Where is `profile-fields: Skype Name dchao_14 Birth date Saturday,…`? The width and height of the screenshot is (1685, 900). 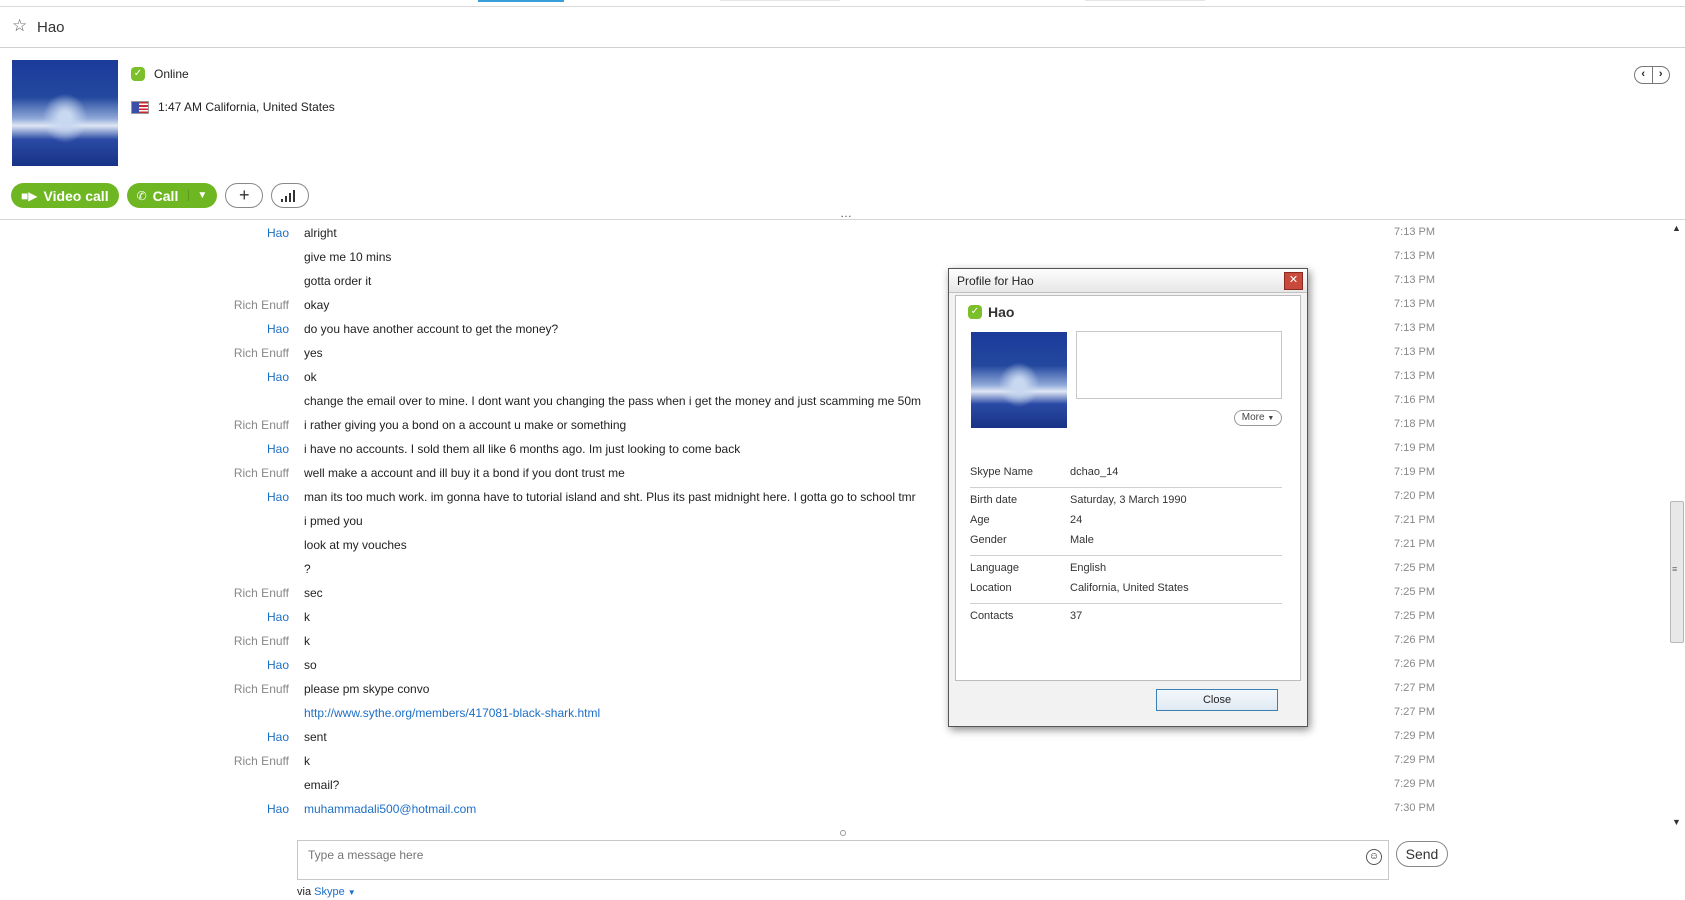
profile-fields: Skype Name dchao_14 Birth date Saturday,… is located at coordinates (1126, 548).